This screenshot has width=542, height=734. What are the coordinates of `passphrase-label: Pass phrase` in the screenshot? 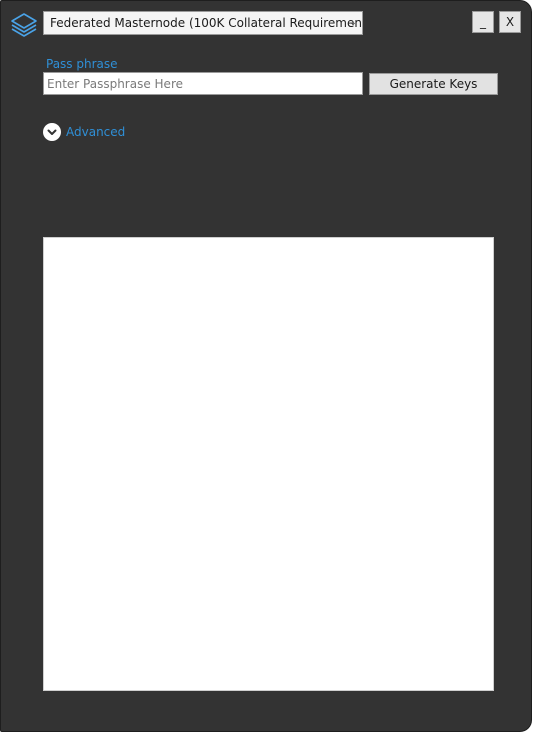 It's located at (82, 64).